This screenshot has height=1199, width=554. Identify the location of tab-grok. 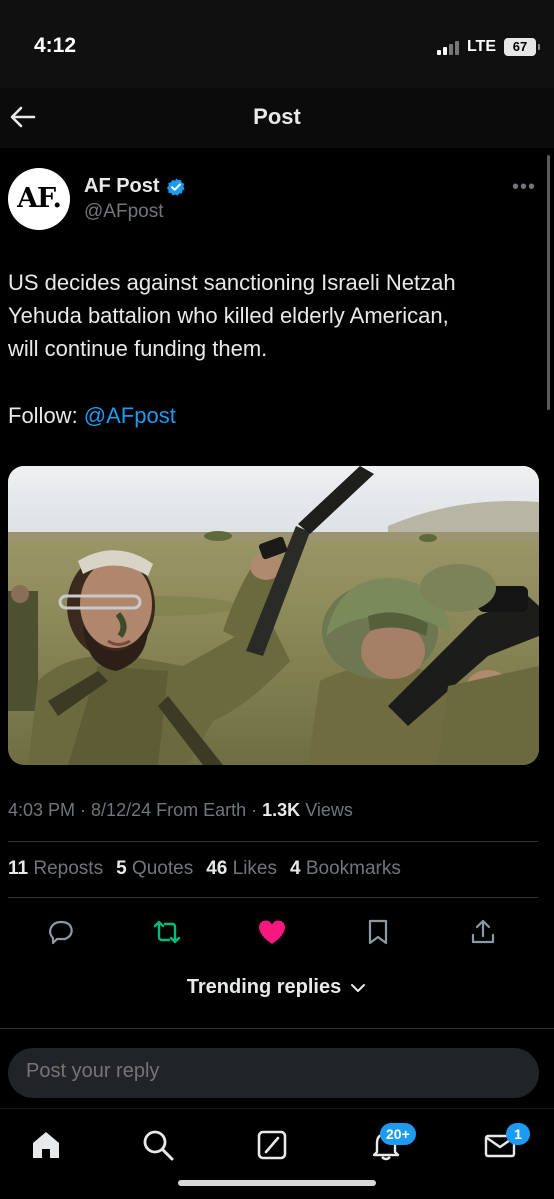
(272, 1145).